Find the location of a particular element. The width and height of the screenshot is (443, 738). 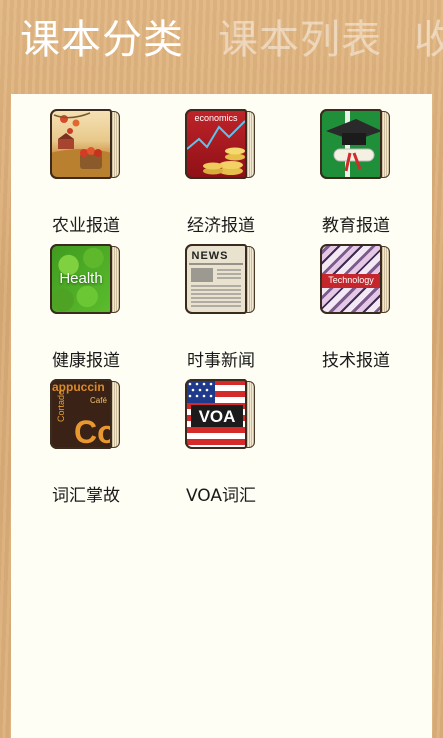

tab-favorites: 收 is located at coordinates (428, 40).